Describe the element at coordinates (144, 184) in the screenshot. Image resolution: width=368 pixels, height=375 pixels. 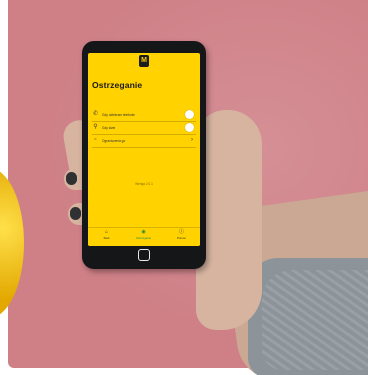
I see `version-text: Wersja 2.0.1` at that location.